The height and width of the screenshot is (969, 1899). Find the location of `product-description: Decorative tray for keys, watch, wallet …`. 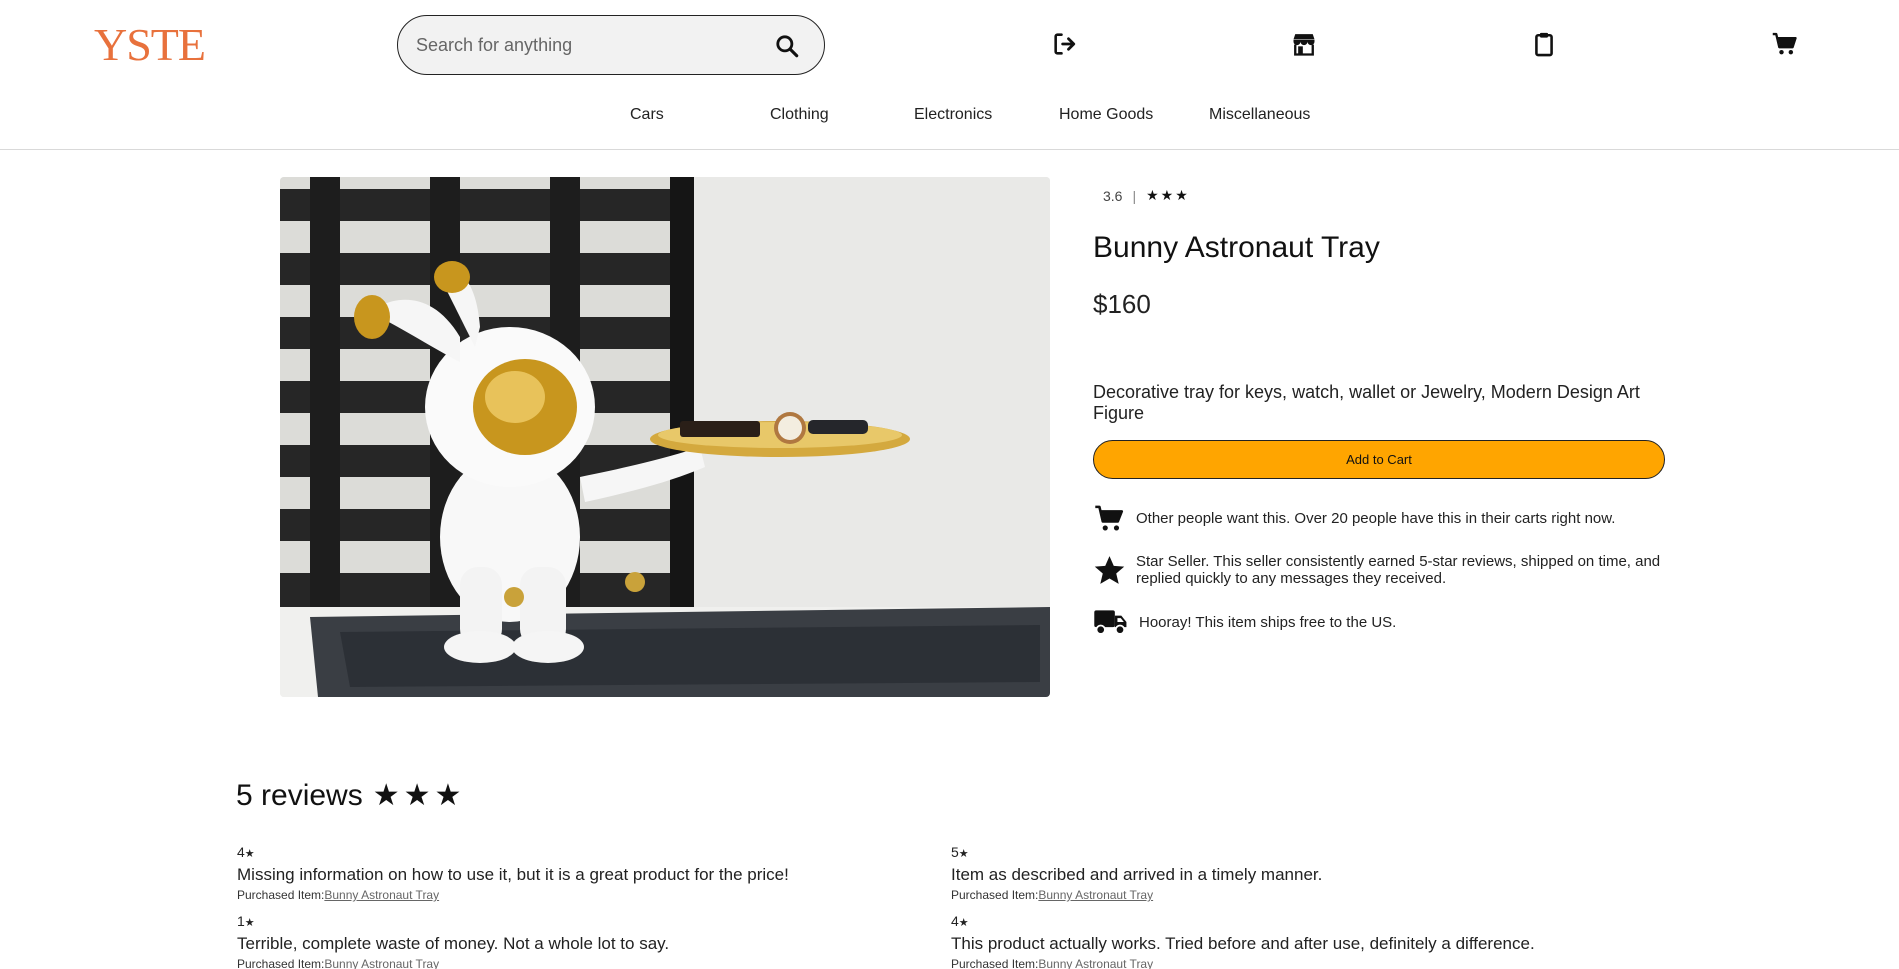

product-description: Decorative tray for keys, watch, wallet … is located at coordinates (1366, 402).